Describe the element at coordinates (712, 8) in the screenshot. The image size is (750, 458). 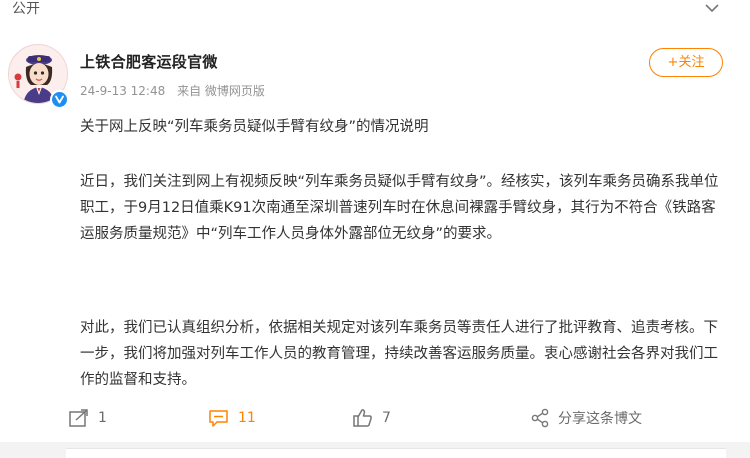
I see `chevron-down-icon` at that location.